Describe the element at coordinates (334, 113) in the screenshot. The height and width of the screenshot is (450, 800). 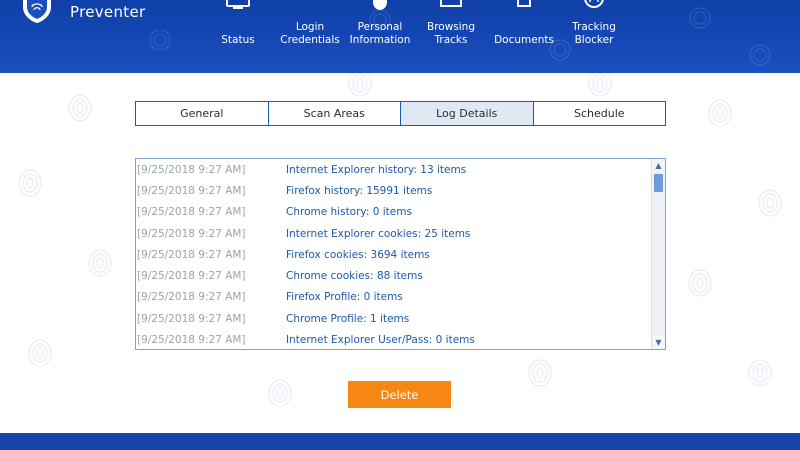
I see `tab-scan-areas: Scan Areas` at that location.